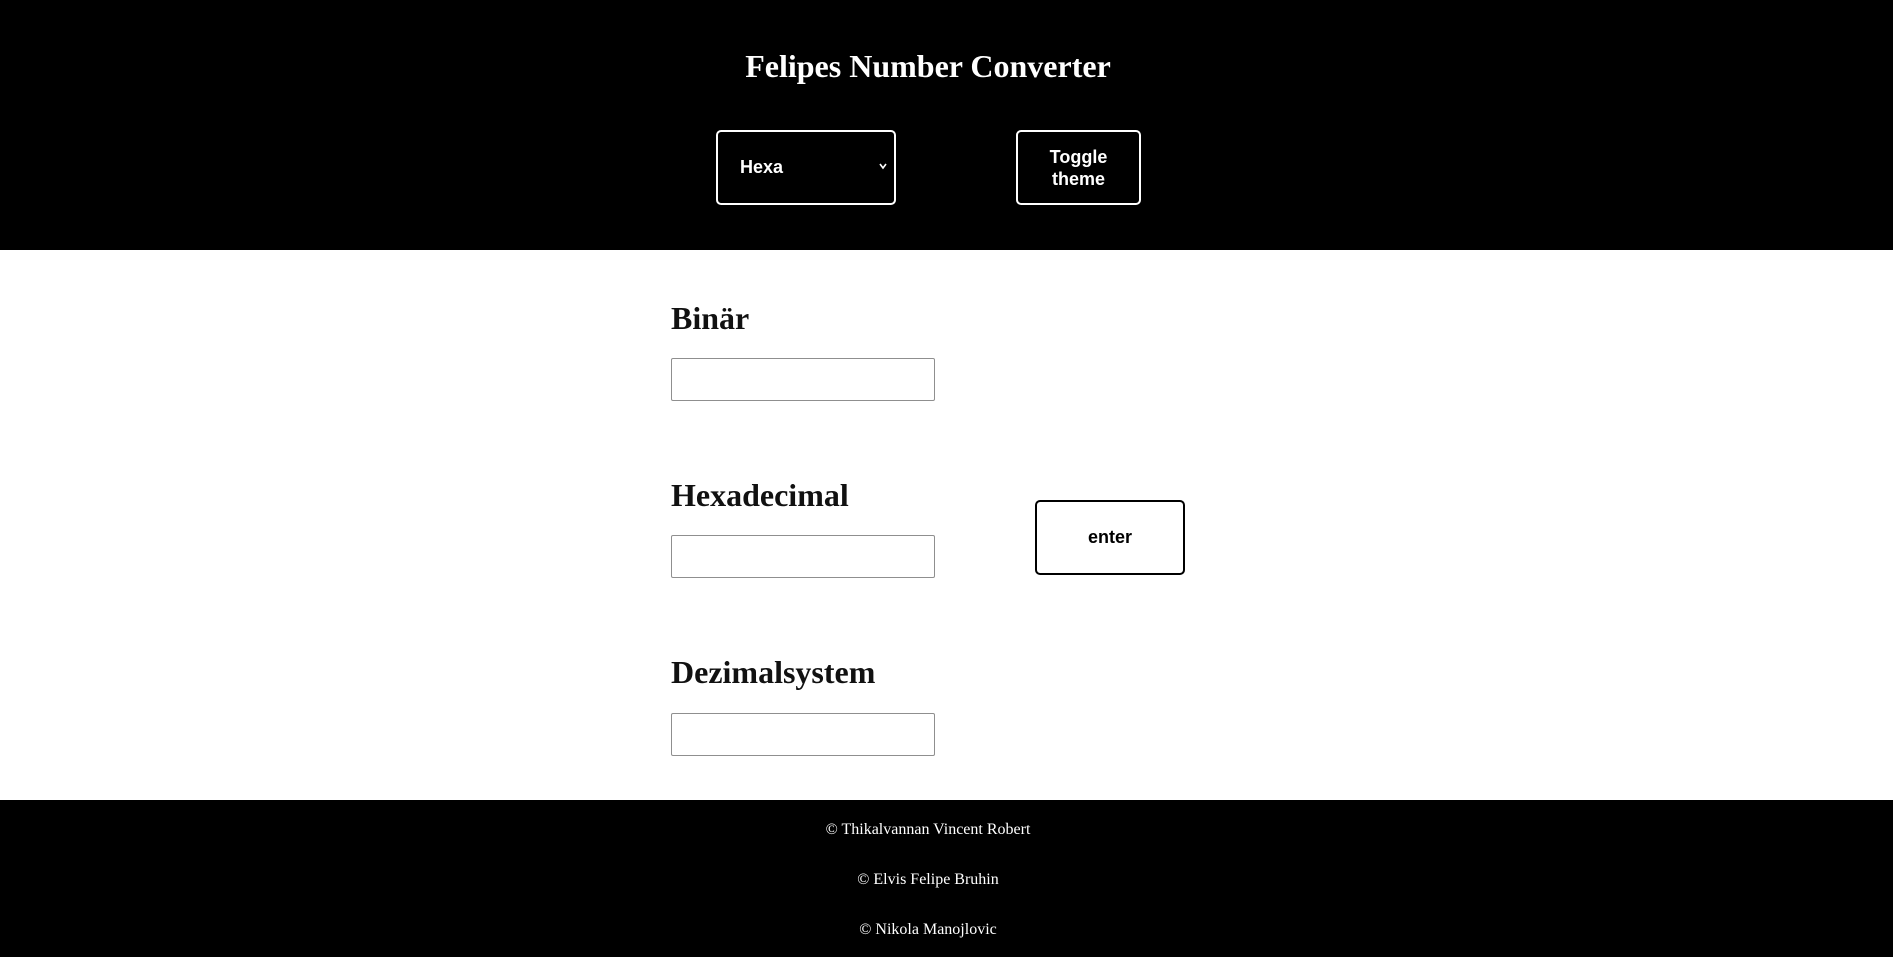  What do you see at coordinates (1078, 167) in the screenshot?
I see `toggle-theme-button: Toggle theme` at bounding box center [1078, 167].